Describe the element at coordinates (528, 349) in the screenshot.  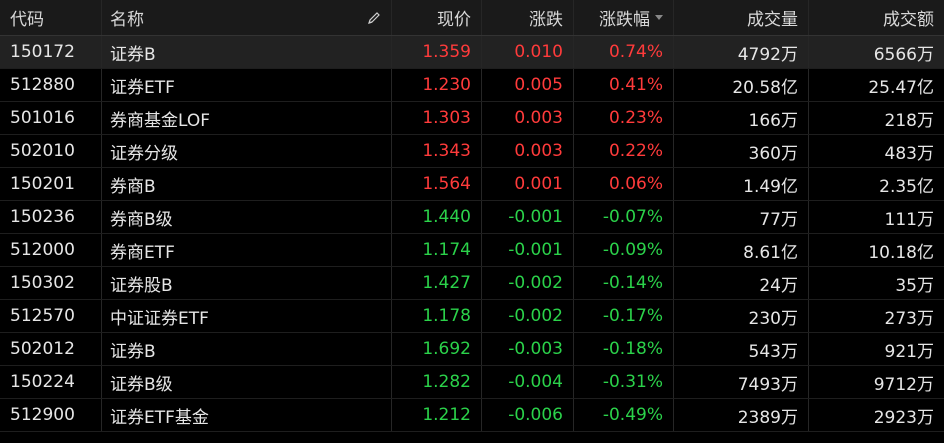
I see `cell-change: -0.003` at that location.